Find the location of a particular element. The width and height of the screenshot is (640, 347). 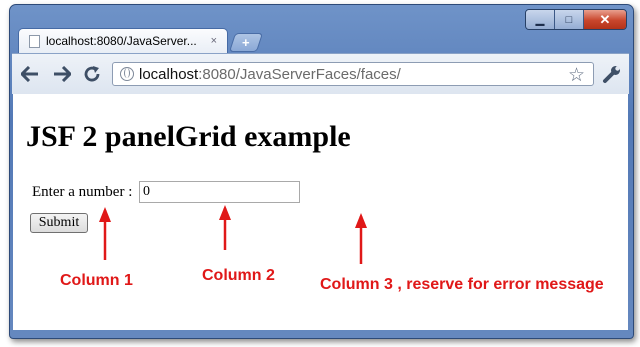

maximize-button: □ is located at coordinates (569, 19).